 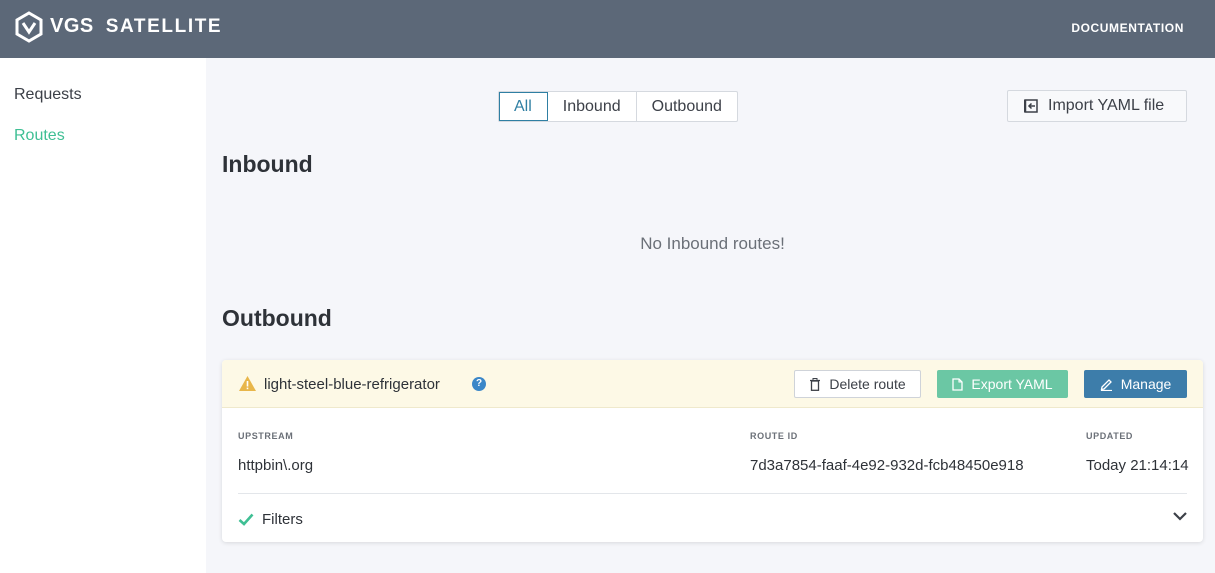 What do you see at coordinates (887, 465) in the screenshot?
I see `route-id-value: 7d3a7854-faaf-4e92-932d-fcb48450e918` at bounding box center [887, 465].